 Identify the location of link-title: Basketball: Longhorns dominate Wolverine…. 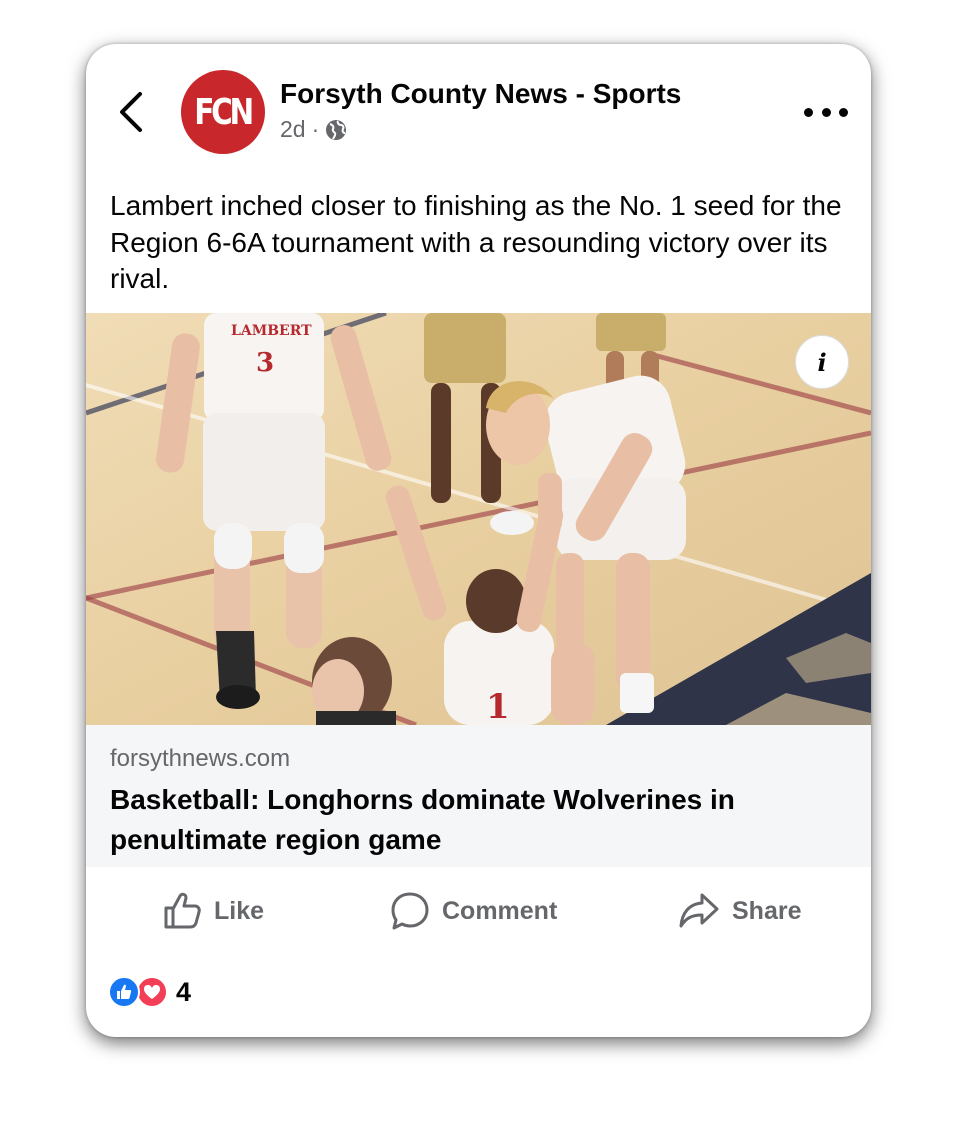
(422, 819).